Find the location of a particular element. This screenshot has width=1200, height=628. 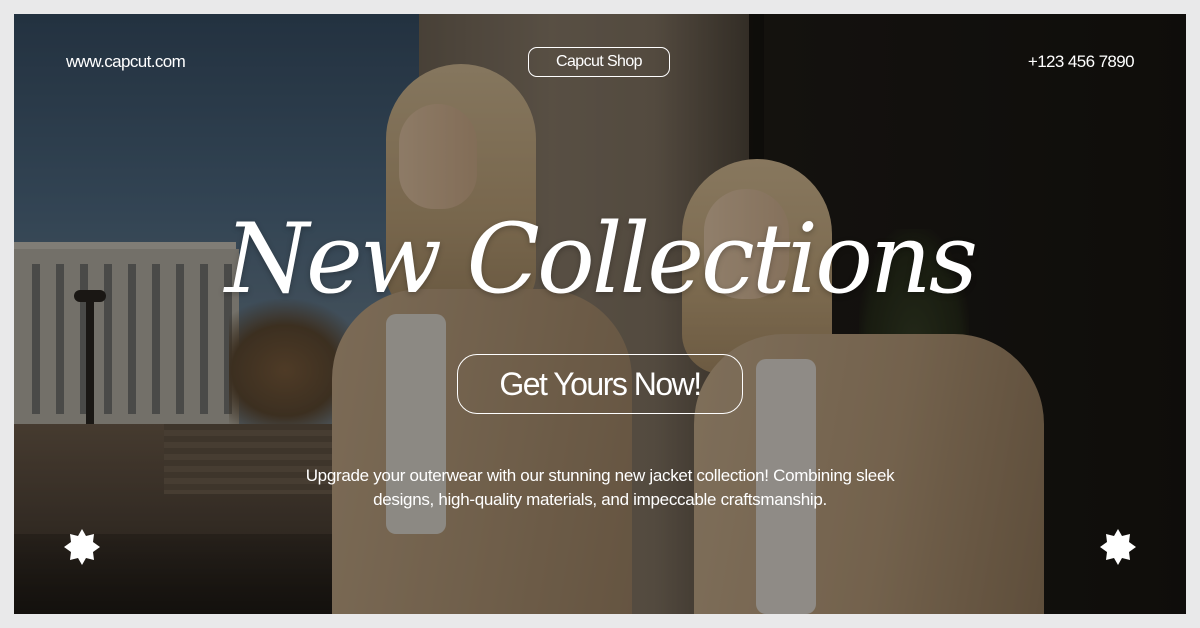

website-link: www.capcut.com is located at coordinates (126, 62).